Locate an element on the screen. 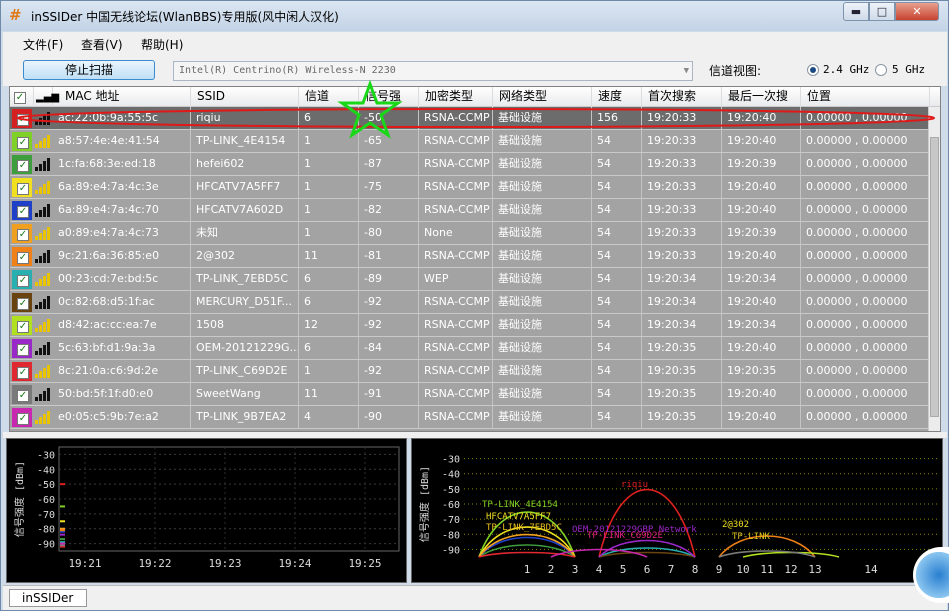 This screenshot has height=611, width=949. cell-ssid: HFCATV7A602D is located at coordinates (245, 210).